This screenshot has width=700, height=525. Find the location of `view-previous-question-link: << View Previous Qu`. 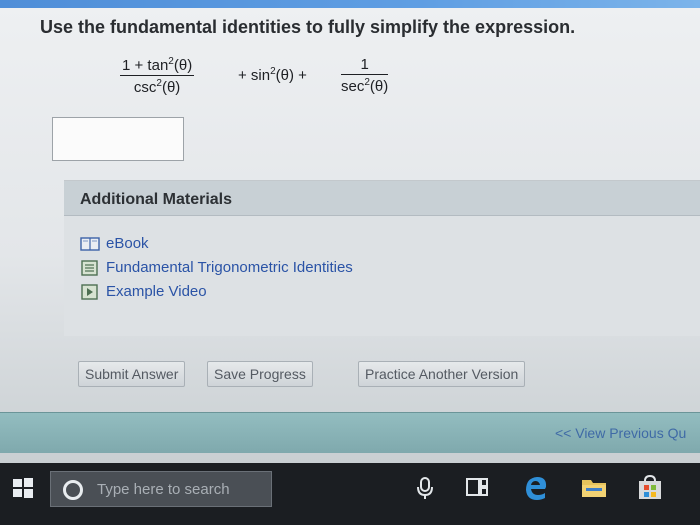

view-previous-question-link: << View Previous Qu is located at coordinates (620, 433).